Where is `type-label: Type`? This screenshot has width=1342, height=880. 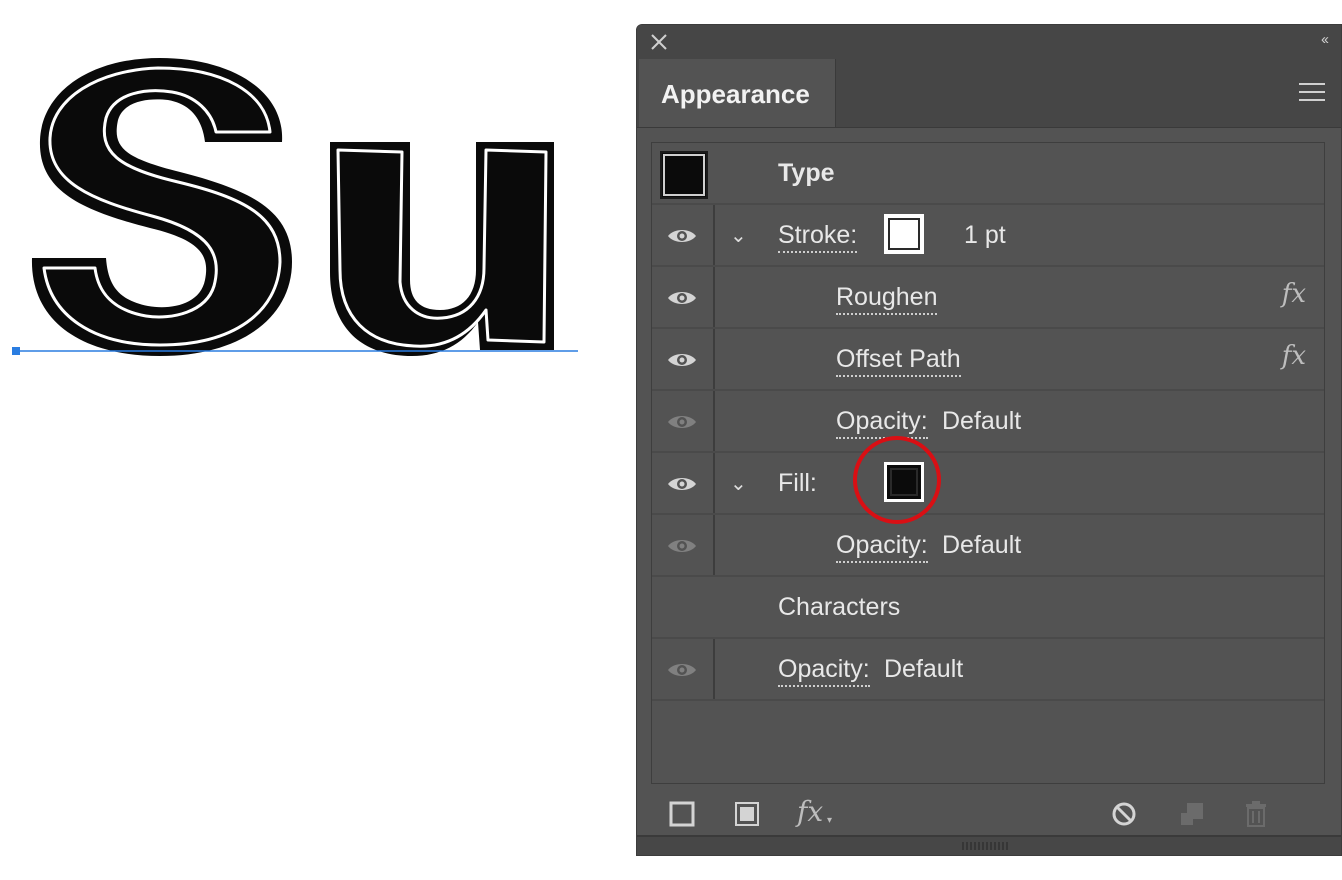
type-label: Type is located at coordinates (806, 173).